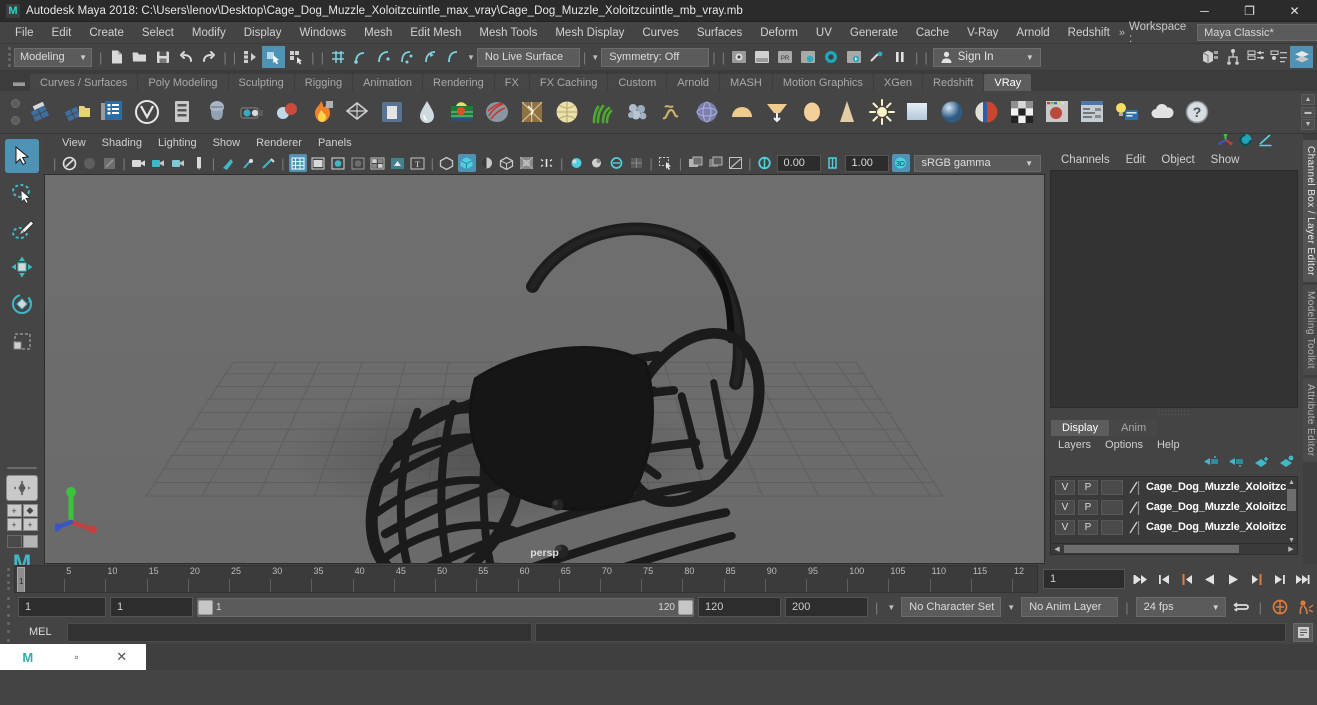 This screenshot has height=705, width=1317. I want to click on menu-mesh: Mesh, so click(378, 33).